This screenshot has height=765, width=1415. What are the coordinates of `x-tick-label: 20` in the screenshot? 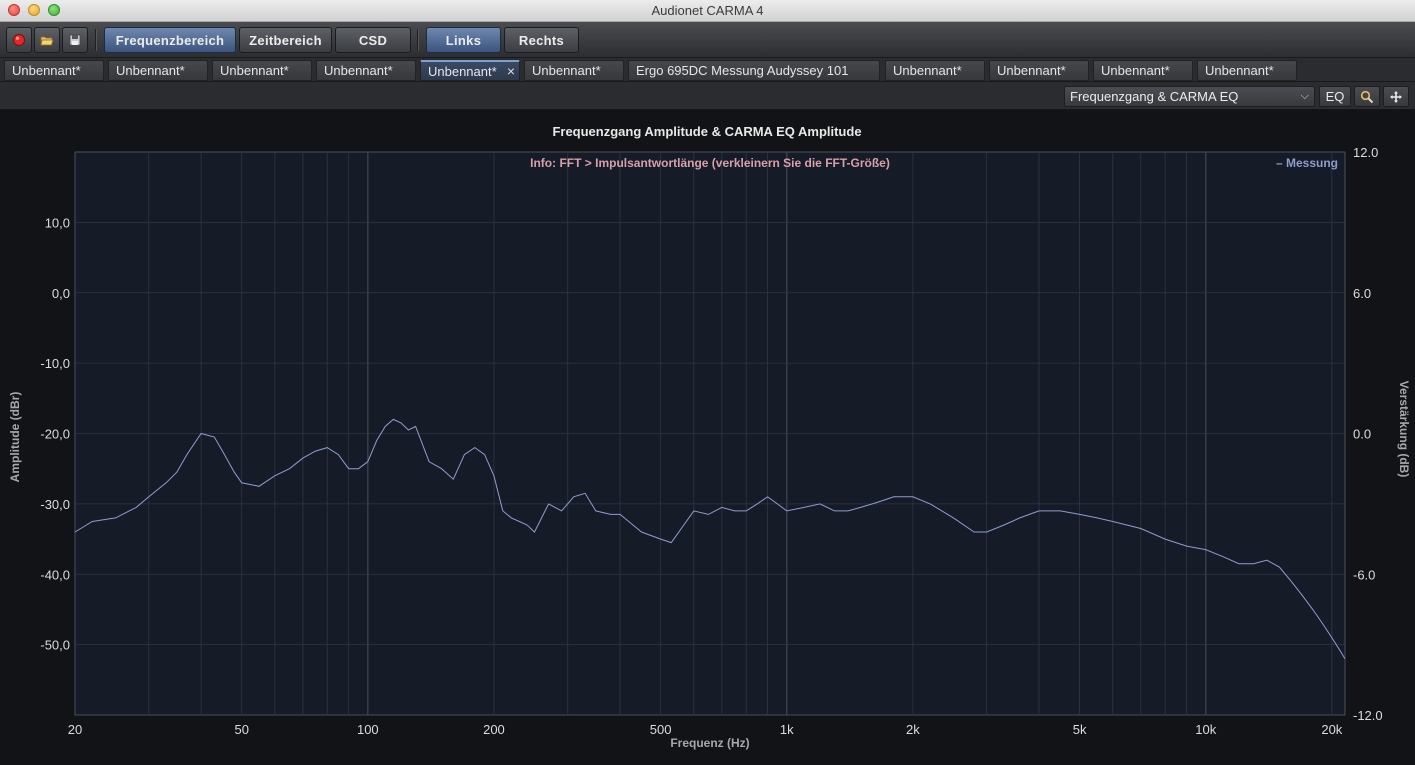 It's located at (75, 729).